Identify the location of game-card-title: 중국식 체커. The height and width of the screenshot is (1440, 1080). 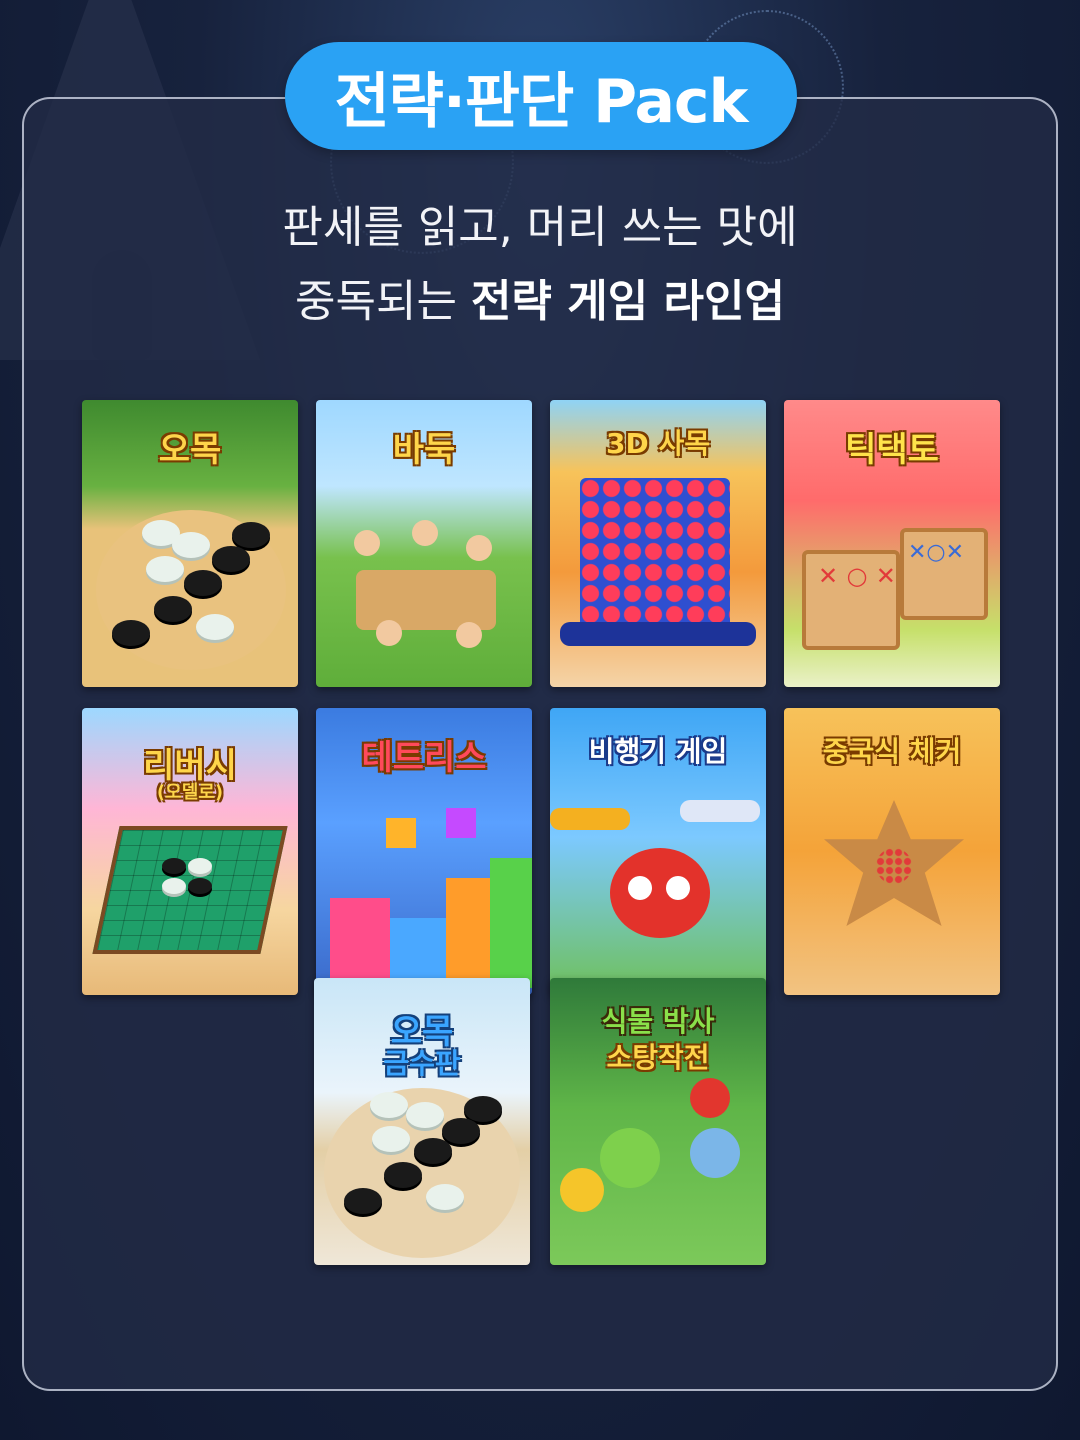
(892, 751).